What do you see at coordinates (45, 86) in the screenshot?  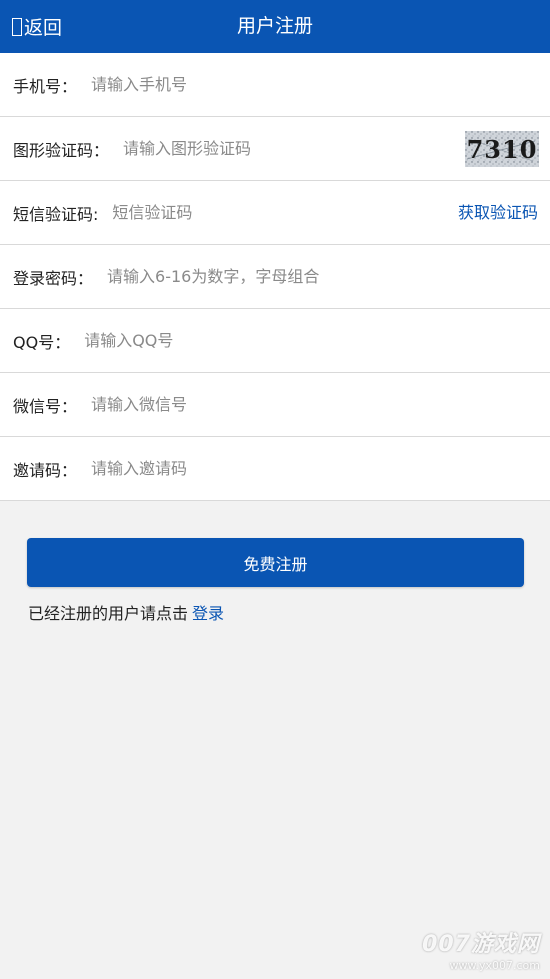 I see `phone-label: 手机号：` at bounding box center [45, 86].